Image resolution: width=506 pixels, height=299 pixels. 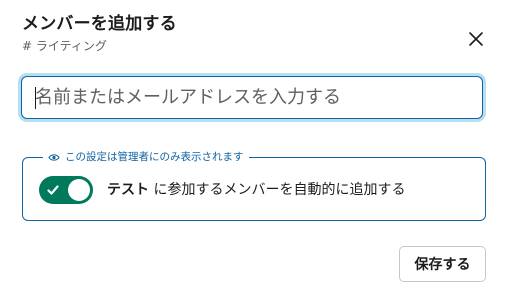 What do you see at coordinates (154, 157) in the screenshot?
I see `admin-notice-text: この設定は管理者にのみ表示されます` at bounding box center [154, 157].